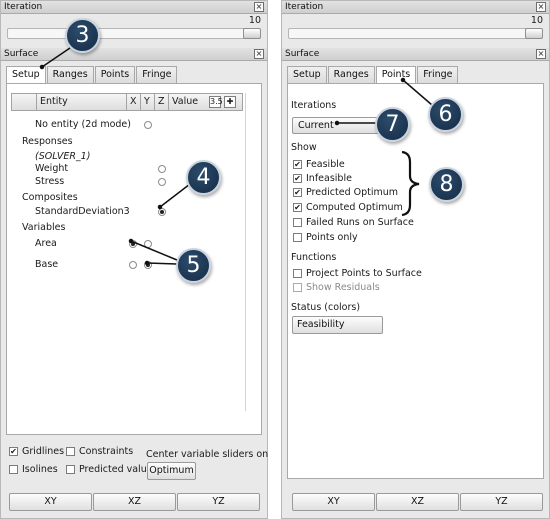 The width and height of the screenshot is (550, 519). I want to click on constraints-option: Constraints, so click(99, 451).